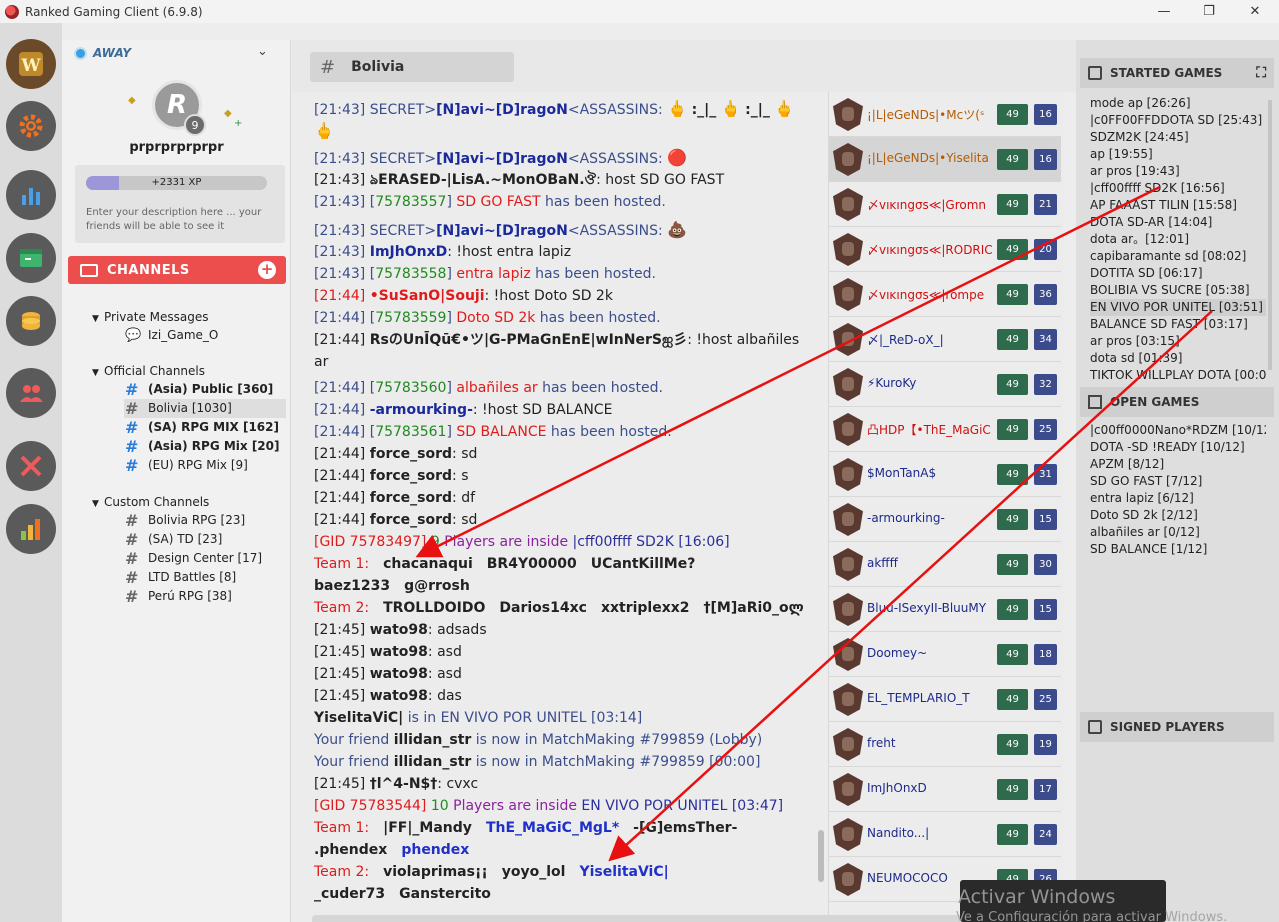  What do you see at coordinates (228, 113) in the screenshot?
I see `sparkle-icon: ◆` at bounding box center [228, 113].